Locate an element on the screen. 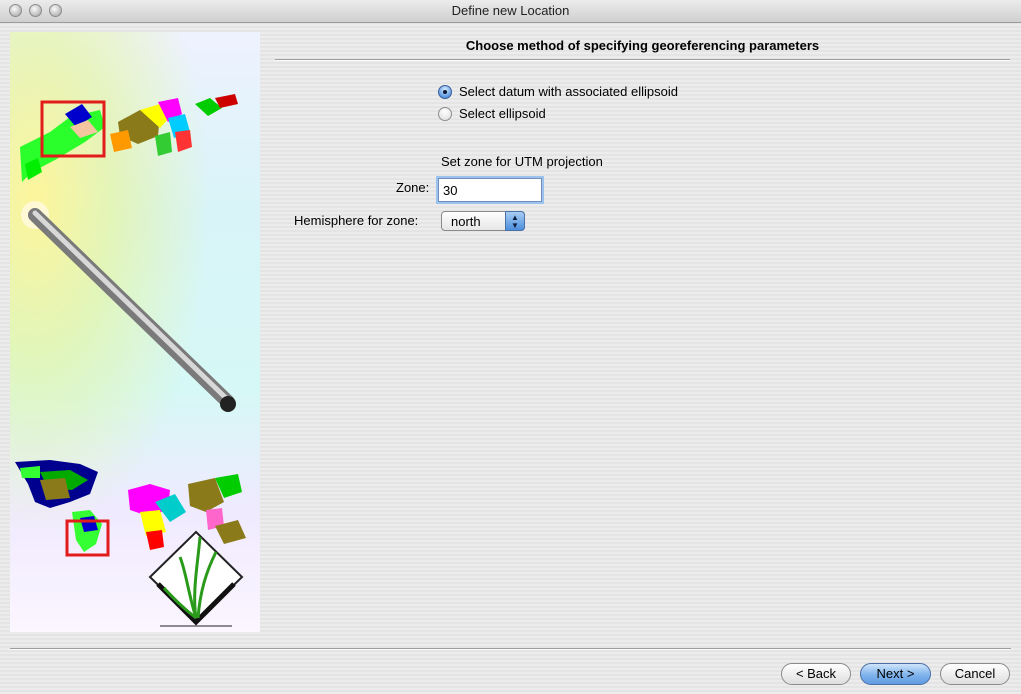 This screenshot has width=1021, height=694. radio-datum-option: Select datum with associated ellipsoid is located at coordinates (558, 91).